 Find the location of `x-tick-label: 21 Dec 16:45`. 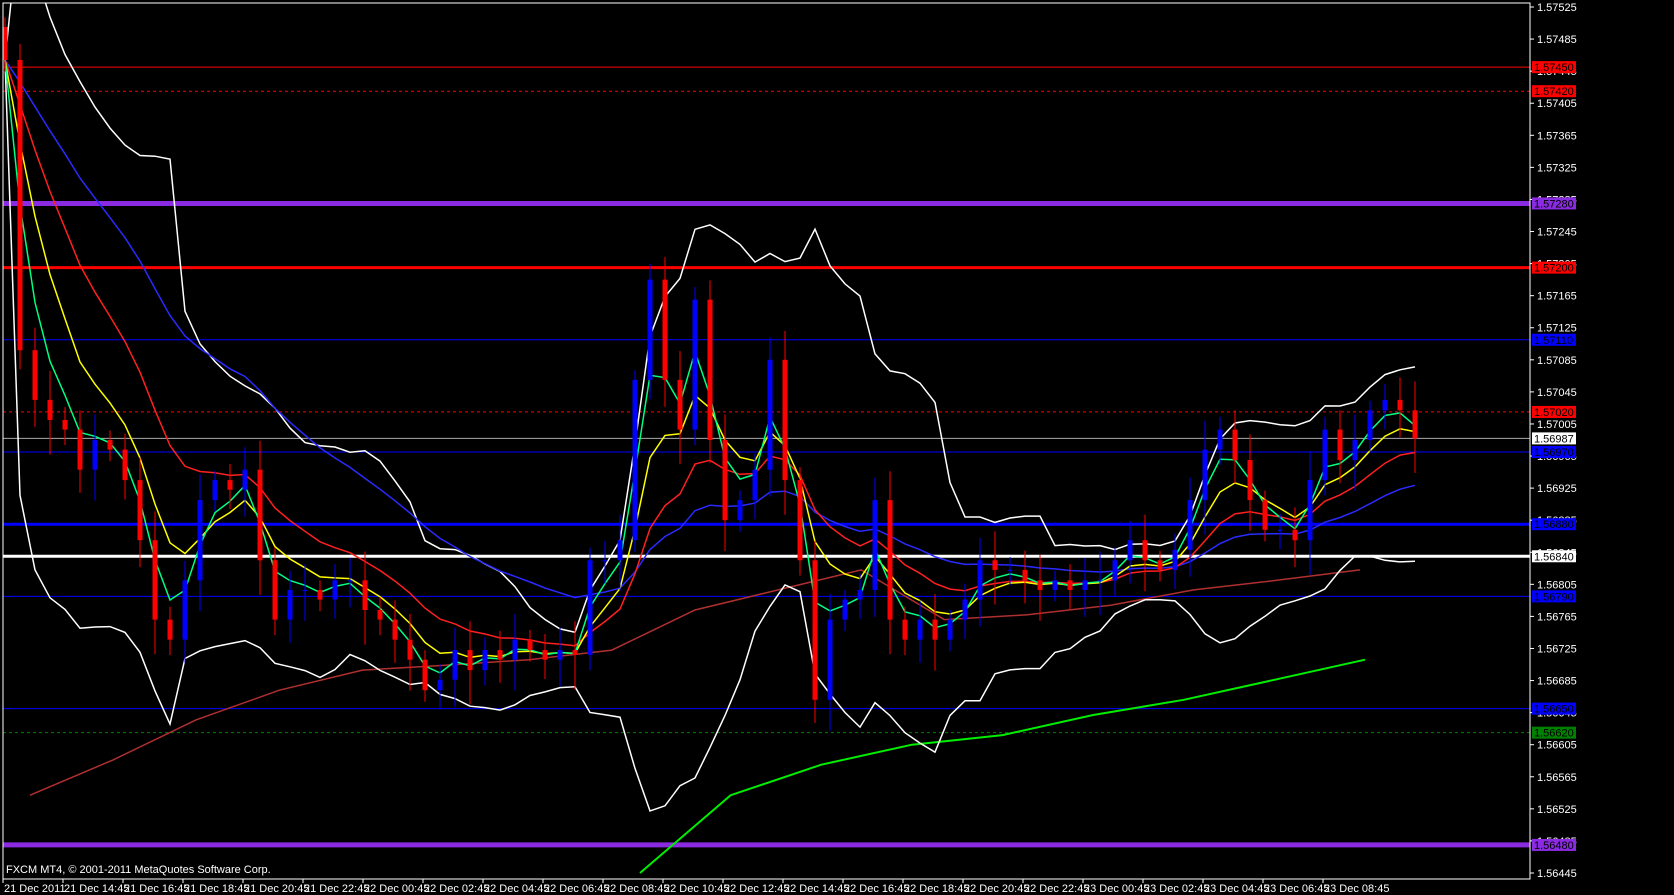

x-tick-label: 21 Dec 16:45 is located at coordinates (156, 889).